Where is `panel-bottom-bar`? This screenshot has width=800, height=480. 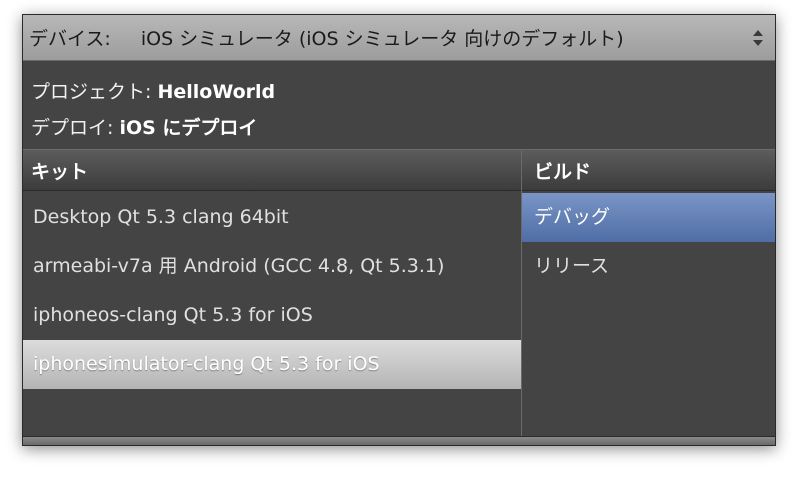
panel-bottom-bar is located at coordinates (399, 440).